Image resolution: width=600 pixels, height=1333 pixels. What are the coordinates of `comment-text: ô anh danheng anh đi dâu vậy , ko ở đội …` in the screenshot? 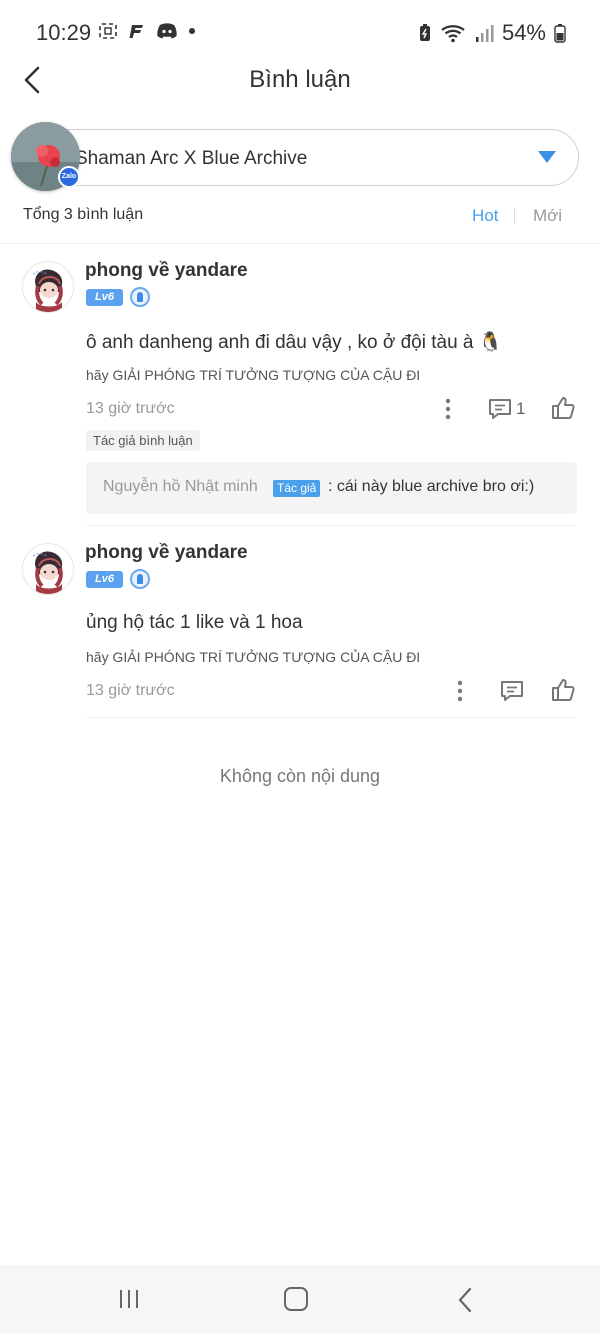 It's located at (294, 342).